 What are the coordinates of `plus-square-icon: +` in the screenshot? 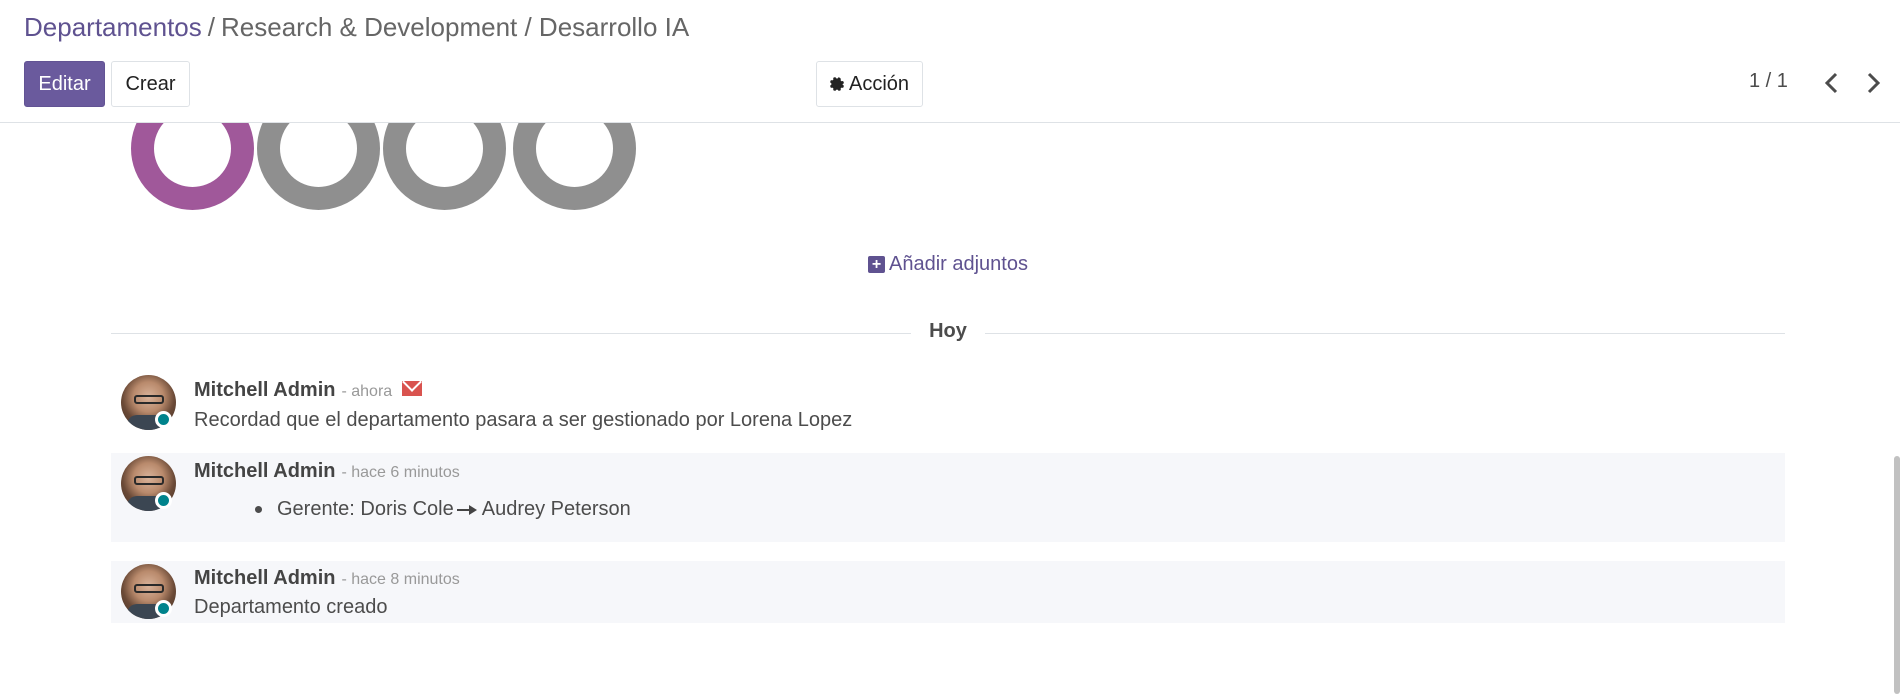 It's located at (876, 264).